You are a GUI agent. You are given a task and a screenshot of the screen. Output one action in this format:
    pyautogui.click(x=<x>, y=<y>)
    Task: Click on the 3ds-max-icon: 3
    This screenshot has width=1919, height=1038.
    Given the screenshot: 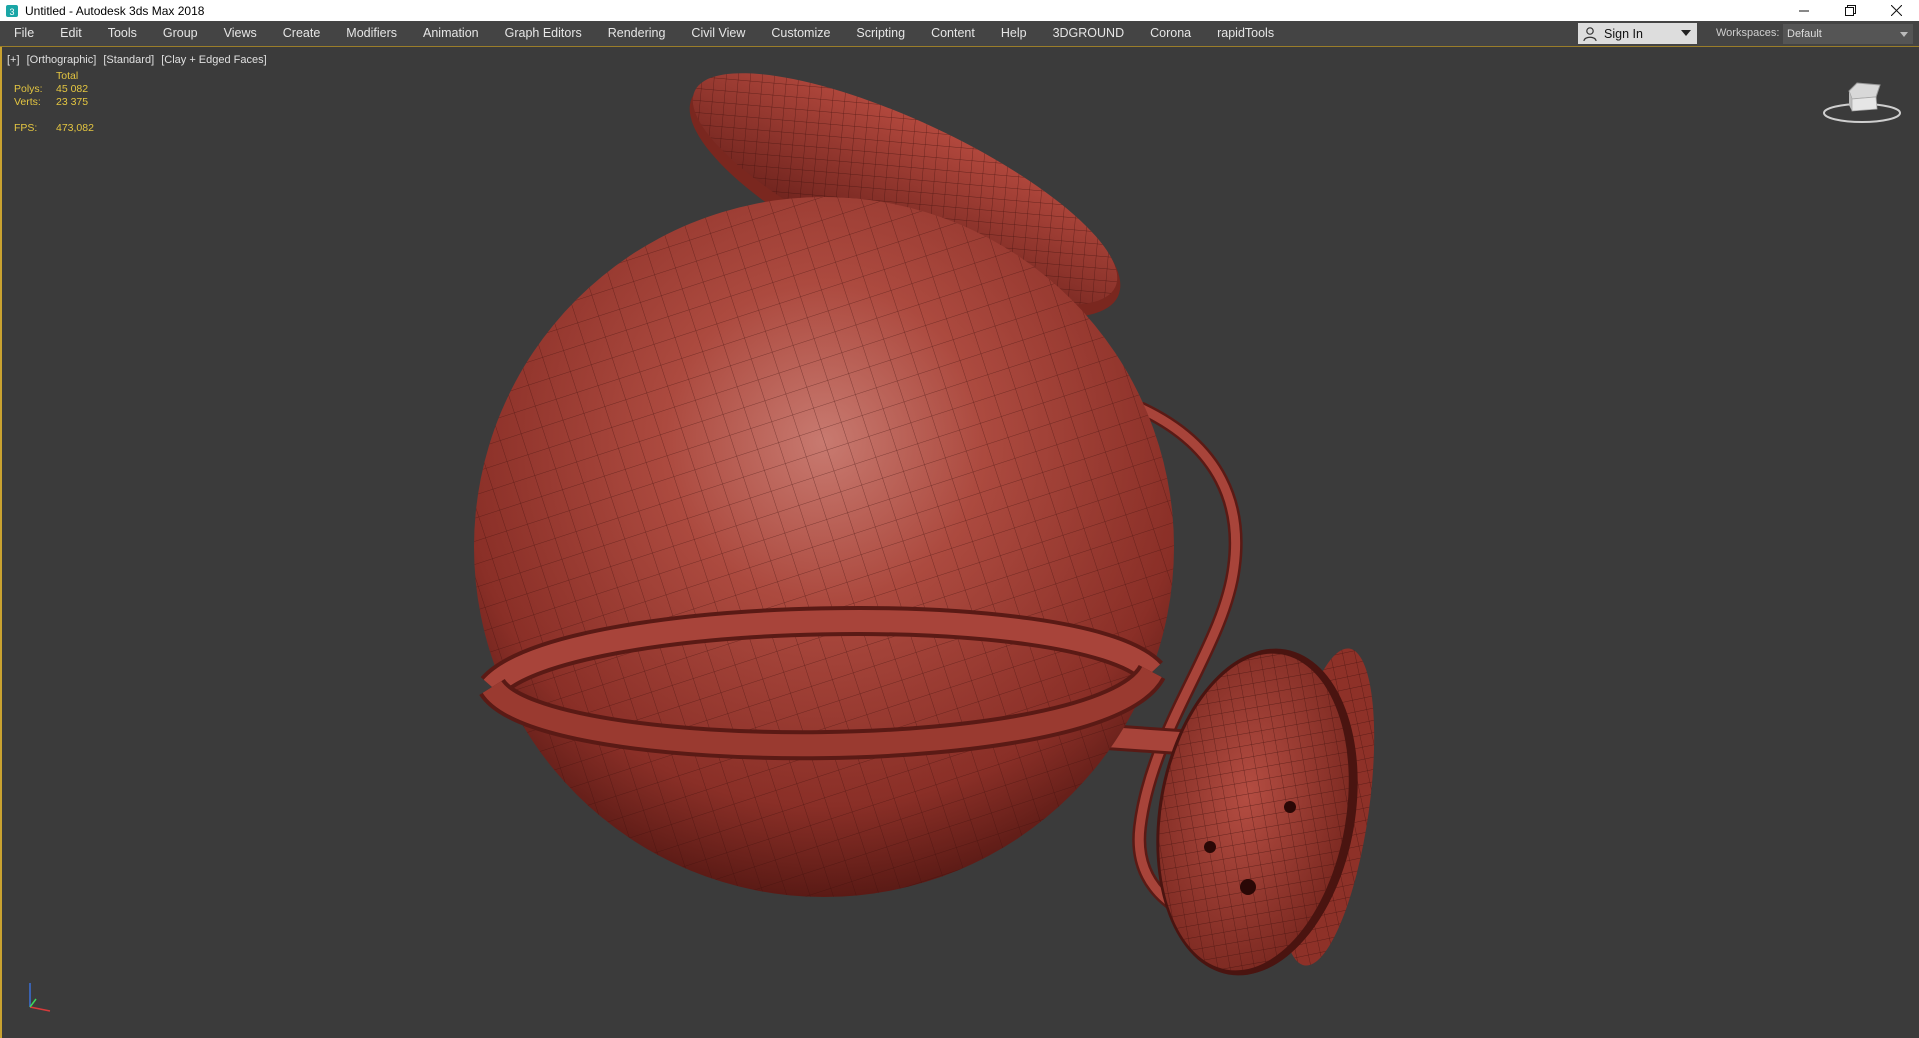 What is the action you would take?
    pyautogui.click(x=12, y=11)
    